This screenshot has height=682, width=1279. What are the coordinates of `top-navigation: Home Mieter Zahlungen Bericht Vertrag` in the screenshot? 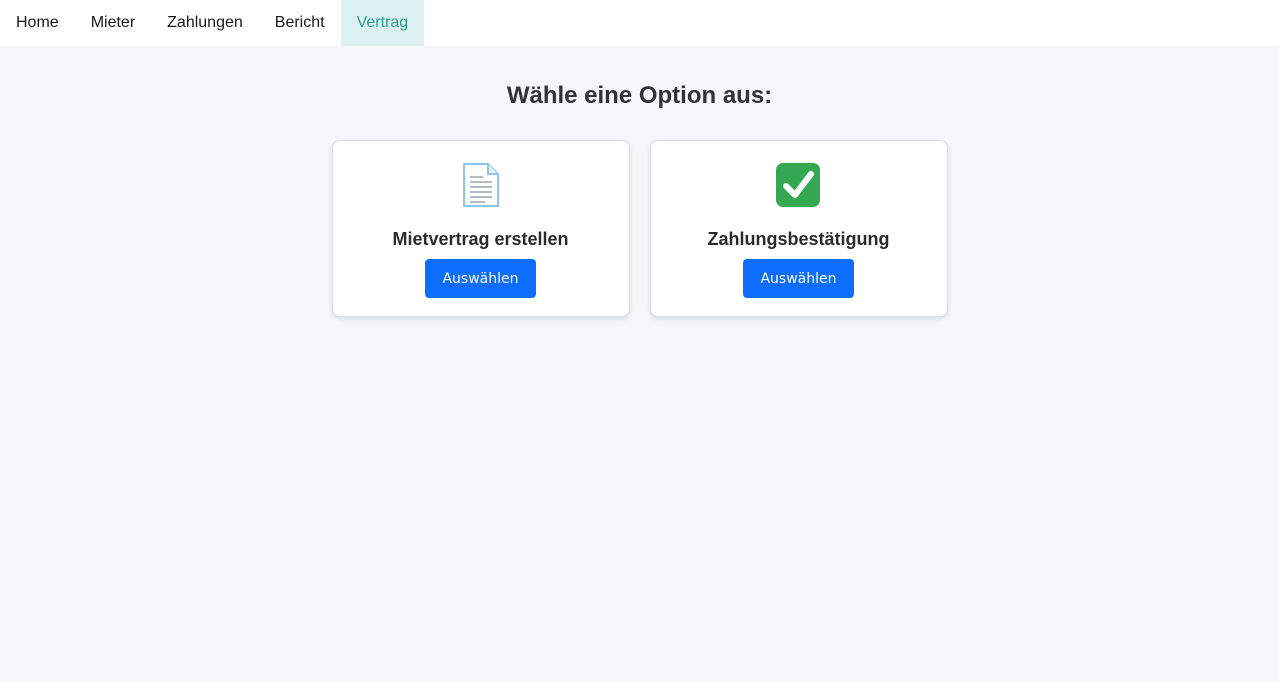 It's located at (639, 23).